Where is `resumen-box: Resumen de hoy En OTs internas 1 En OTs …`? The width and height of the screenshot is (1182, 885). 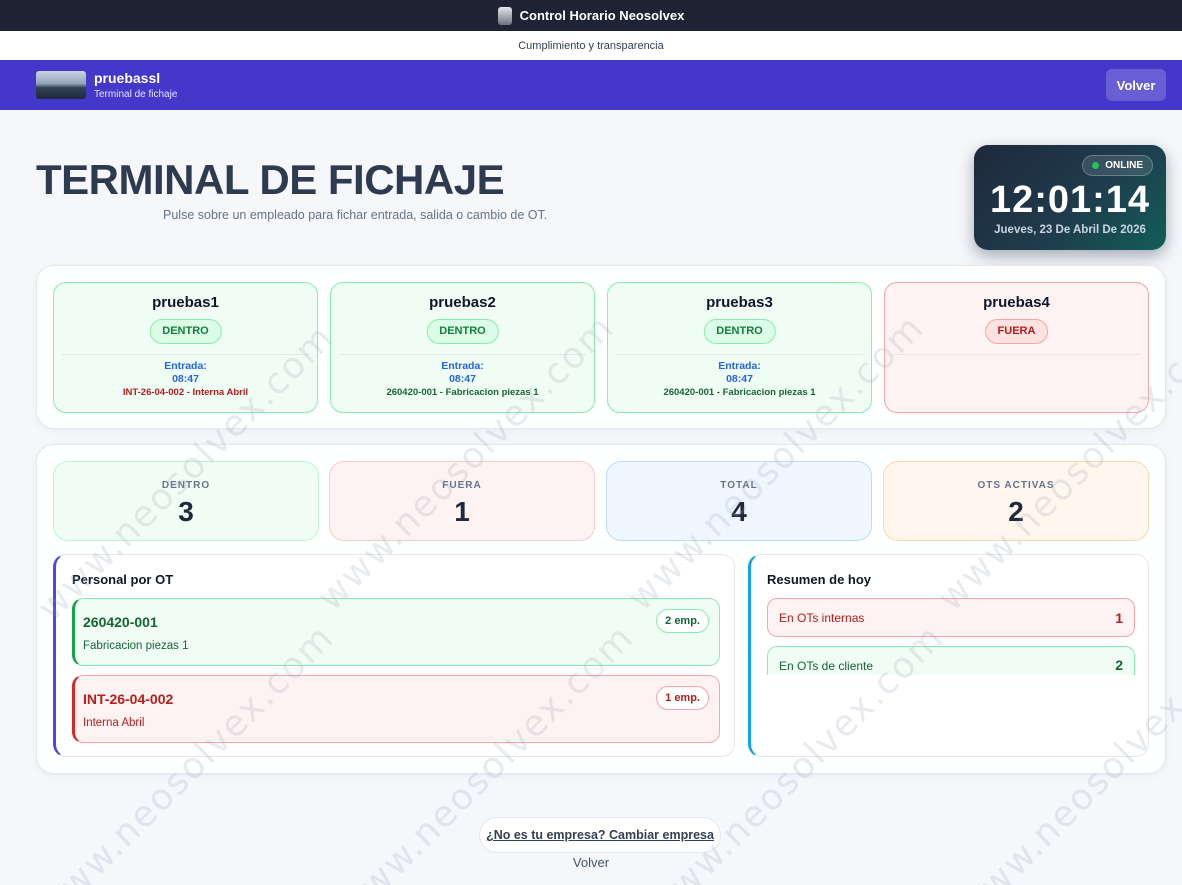 resumen-box: Resumen de hoy En OTs internas 1 En OTs … is located at coordinates (948, 655).